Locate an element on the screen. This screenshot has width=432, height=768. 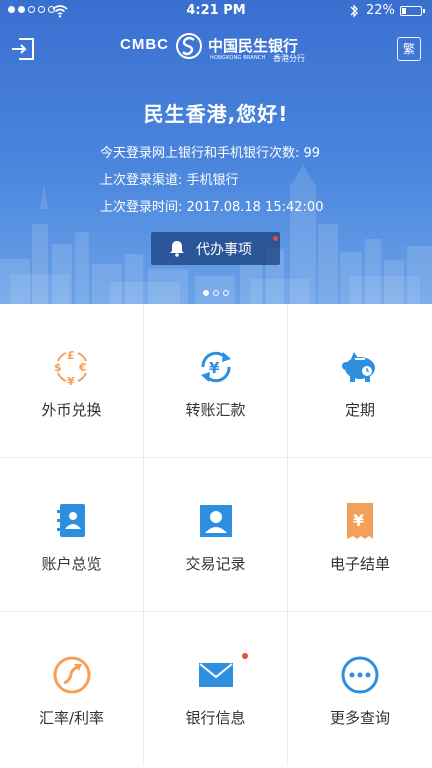
brand-latin: CMBC is located at coordinates (144, 44).